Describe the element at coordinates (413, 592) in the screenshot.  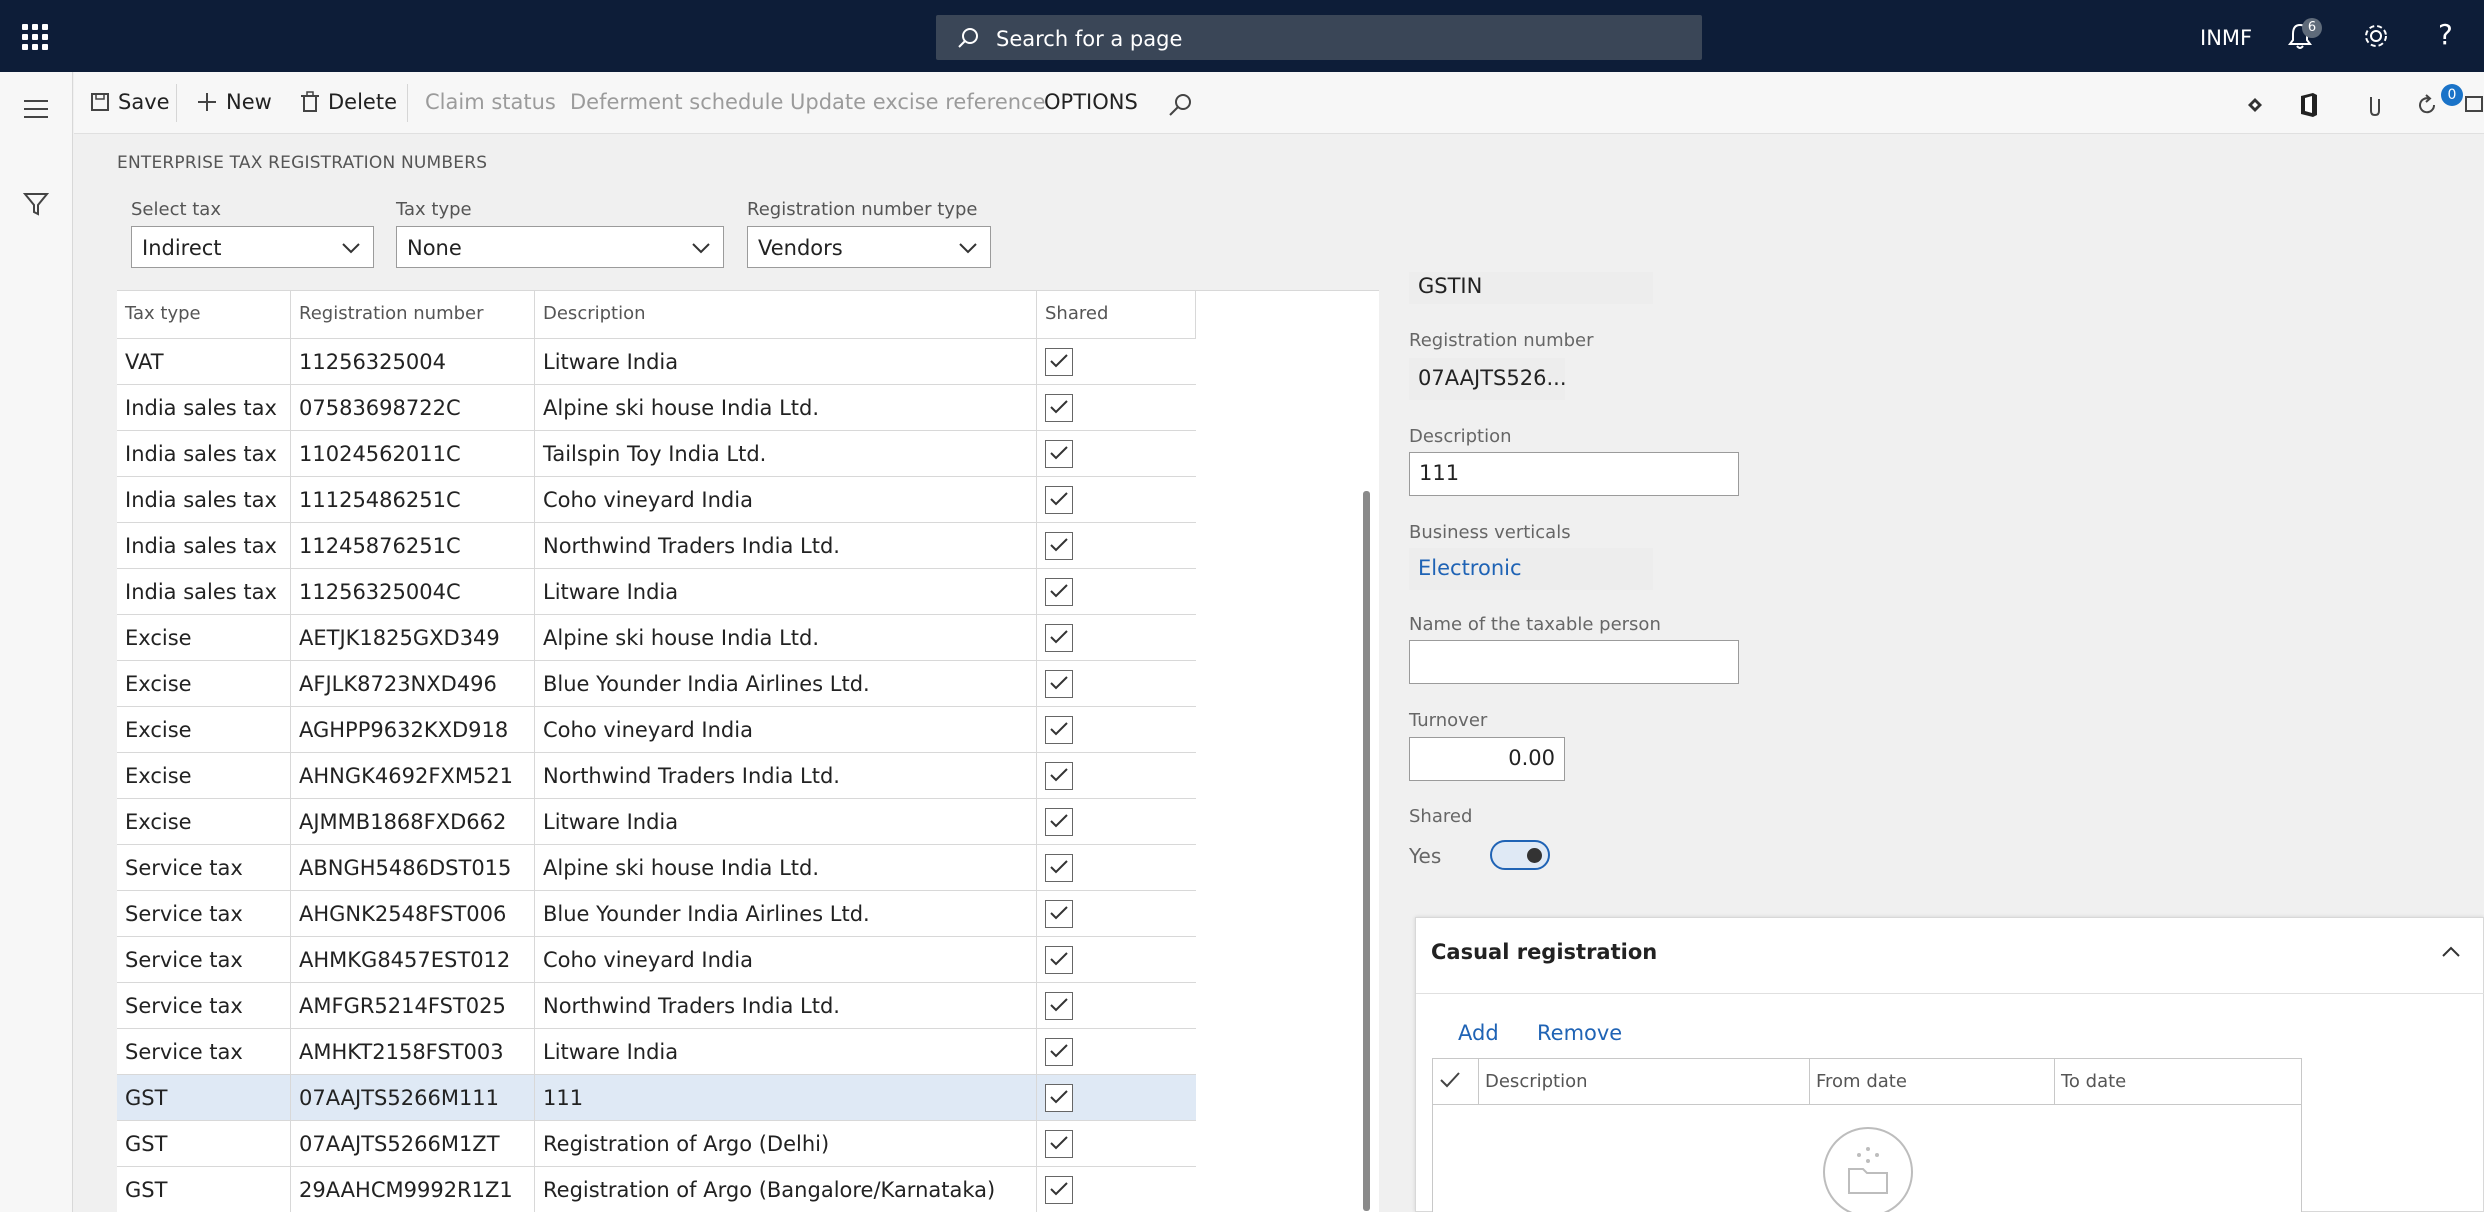
I see `cell-registration-number: 11256325004C` at that location.